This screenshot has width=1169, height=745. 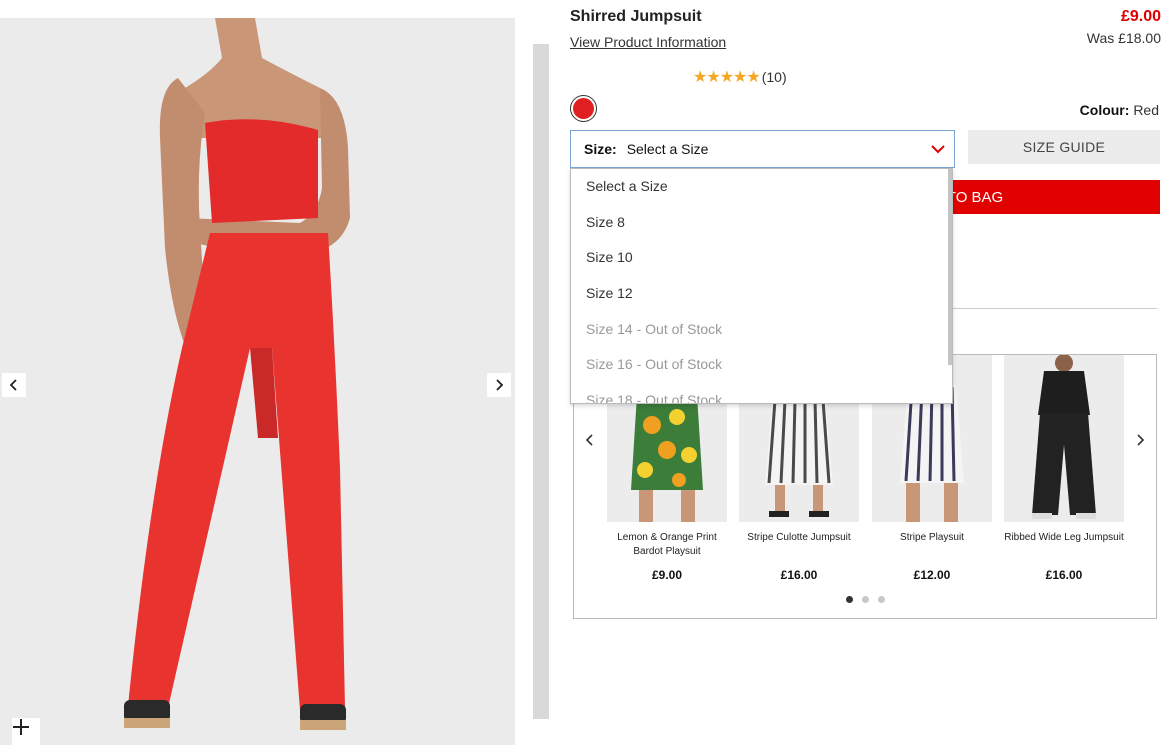 I want to click on colour-swatch-red, so click(x=583, y=108).